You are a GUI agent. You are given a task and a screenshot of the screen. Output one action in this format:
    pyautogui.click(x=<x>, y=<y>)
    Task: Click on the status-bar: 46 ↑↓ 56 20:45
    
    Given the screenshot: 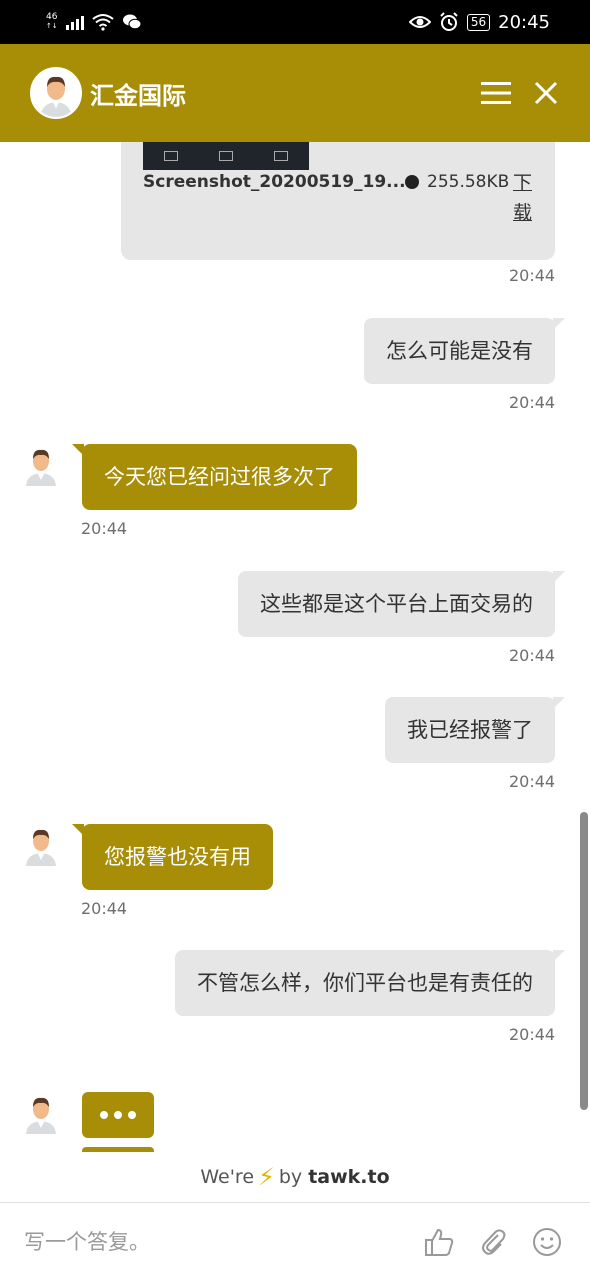 What is the action you would take?
    pyautogui.click(x=295, y=22)
    